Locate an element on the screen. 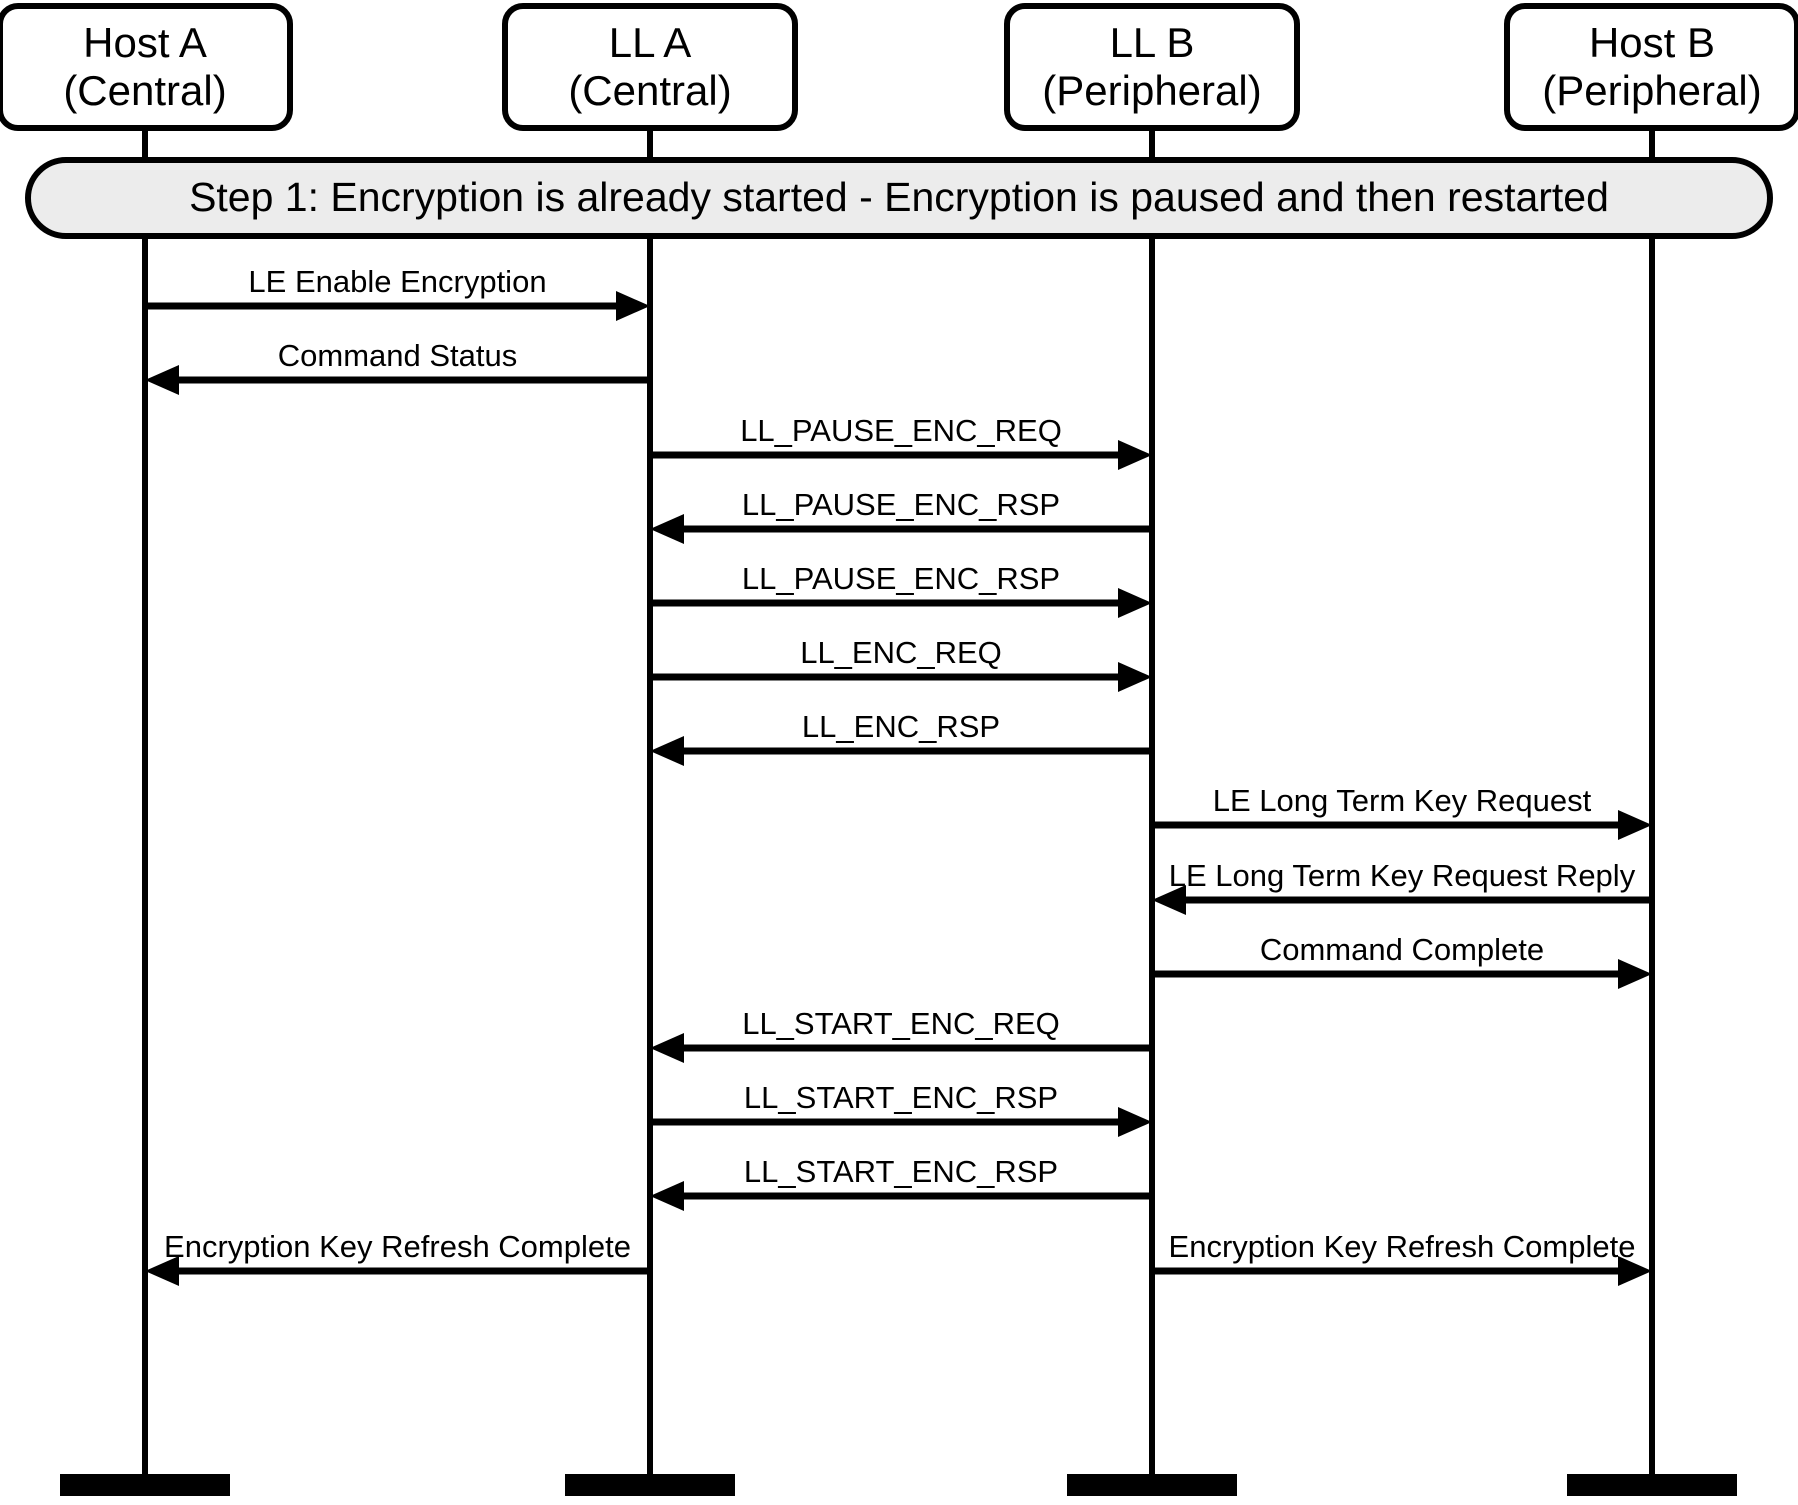 The width and height of the screenshot is (1798, 1505). actor-name-host-b: Host B is located at coordinates (1652, 42).